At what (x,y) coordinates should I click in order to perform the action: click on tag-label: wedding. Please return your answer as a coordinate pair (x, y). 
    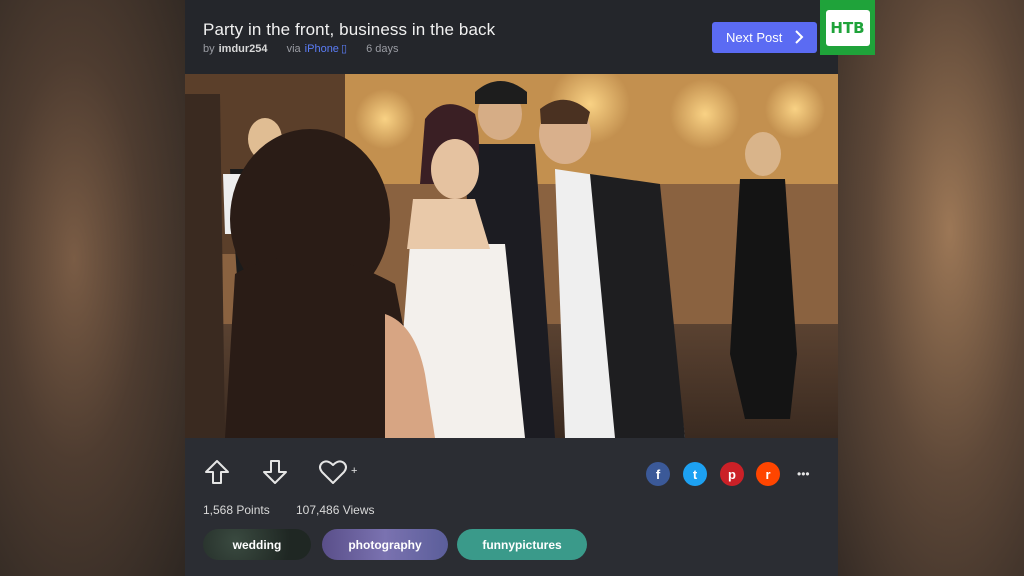
    Looking at the image, I should click on (257, 544).